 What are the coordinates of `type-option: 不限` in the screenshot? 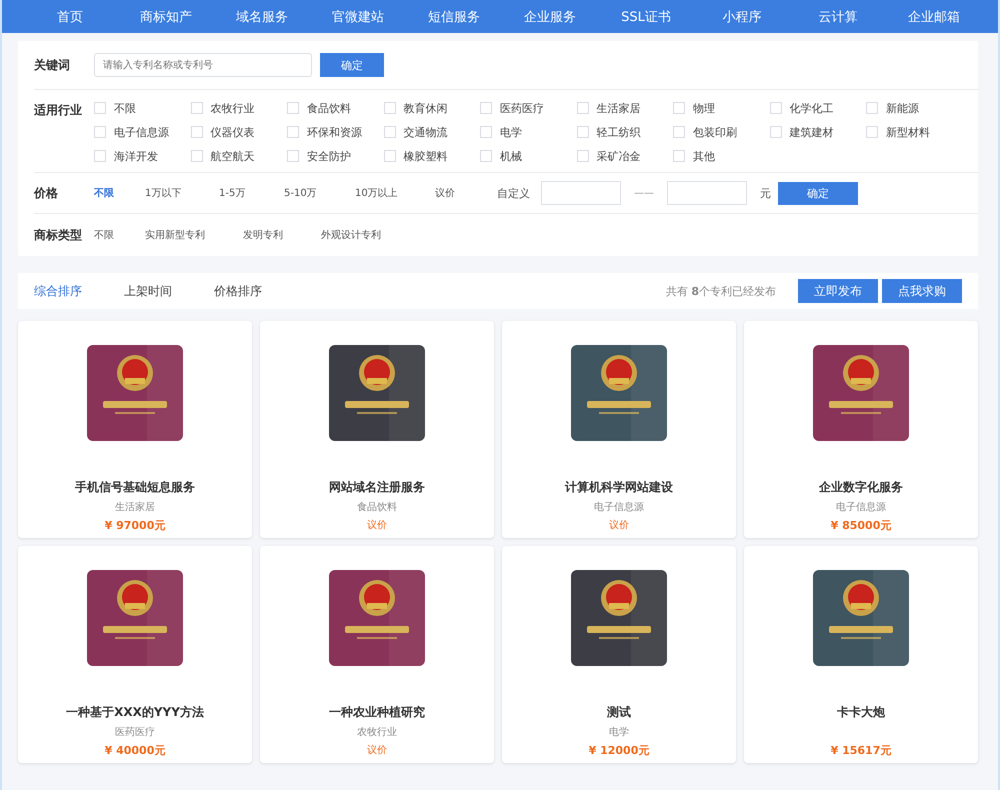 It's located at (119, 235).